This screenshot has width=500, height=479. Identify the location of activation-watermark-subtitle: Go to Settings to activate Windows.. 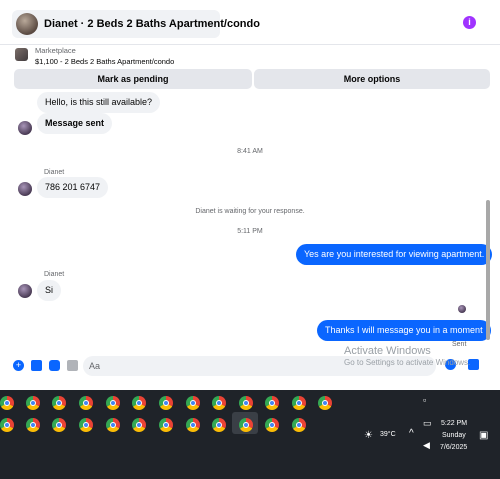
(407, 362).